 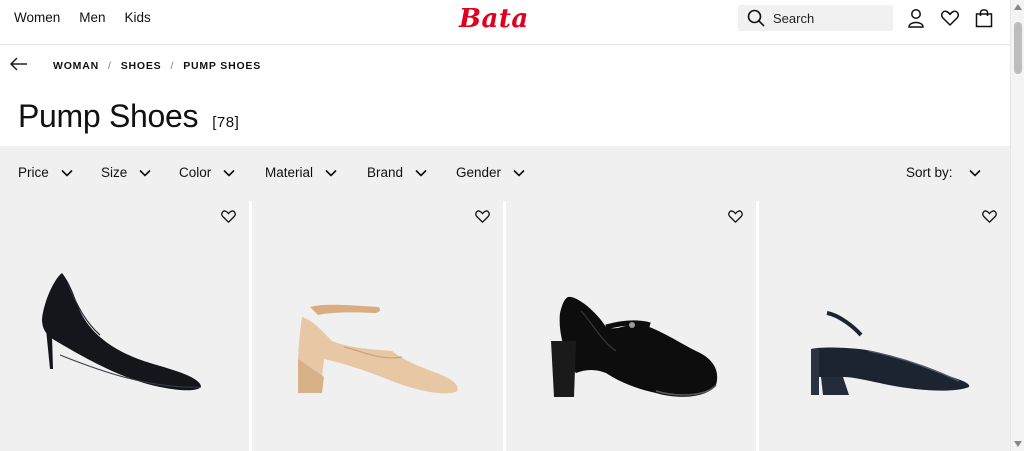 What do you see at coordinates (114, 172) in the screenshot?
I see `filter-label: Size` at bounding box center [114, 172].